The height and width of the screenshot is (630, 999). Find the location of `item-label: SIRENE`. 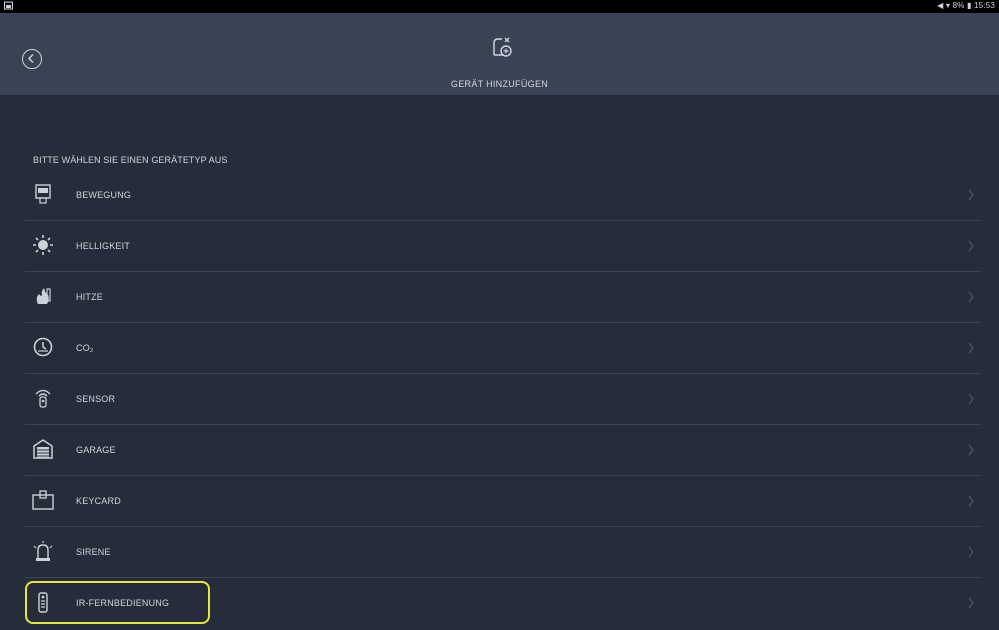

item-label: SIRENE is located at coordinates (93, 552).